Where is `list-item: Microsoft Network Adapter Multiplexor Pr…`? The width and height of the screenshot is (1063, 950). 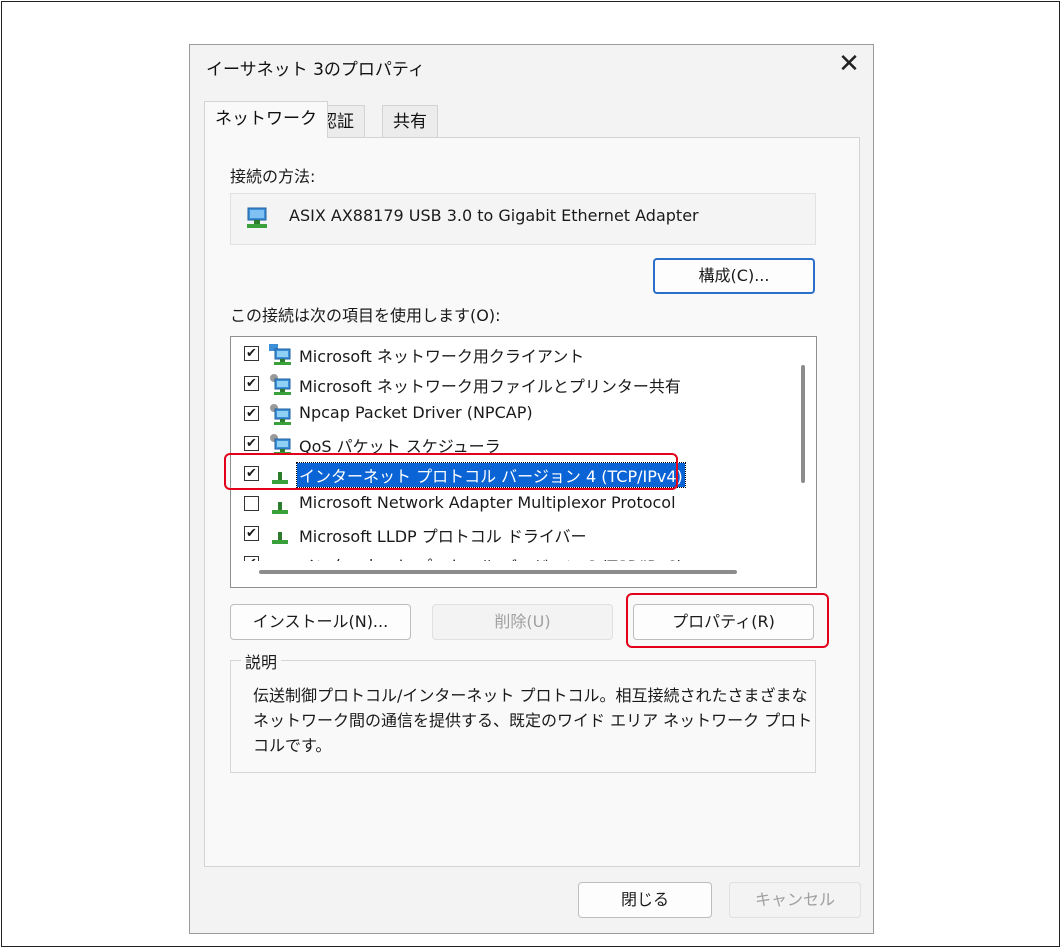 list-item: Microsoft Network Adapter Multiplexor Pr… is located at coordinates (511, 504).